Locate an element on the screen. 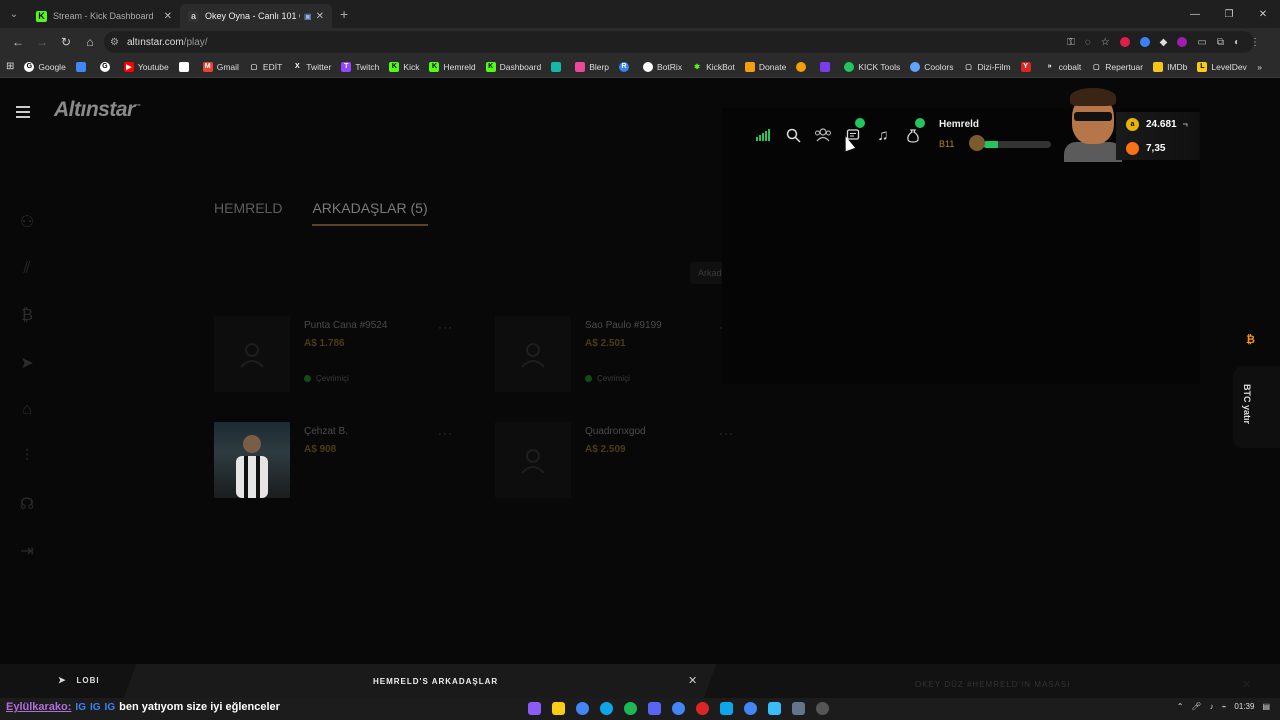 This screenshot has width=1280, height=720. bookmark-hemreld: K Hemreld is located at coordinates (452, 66).